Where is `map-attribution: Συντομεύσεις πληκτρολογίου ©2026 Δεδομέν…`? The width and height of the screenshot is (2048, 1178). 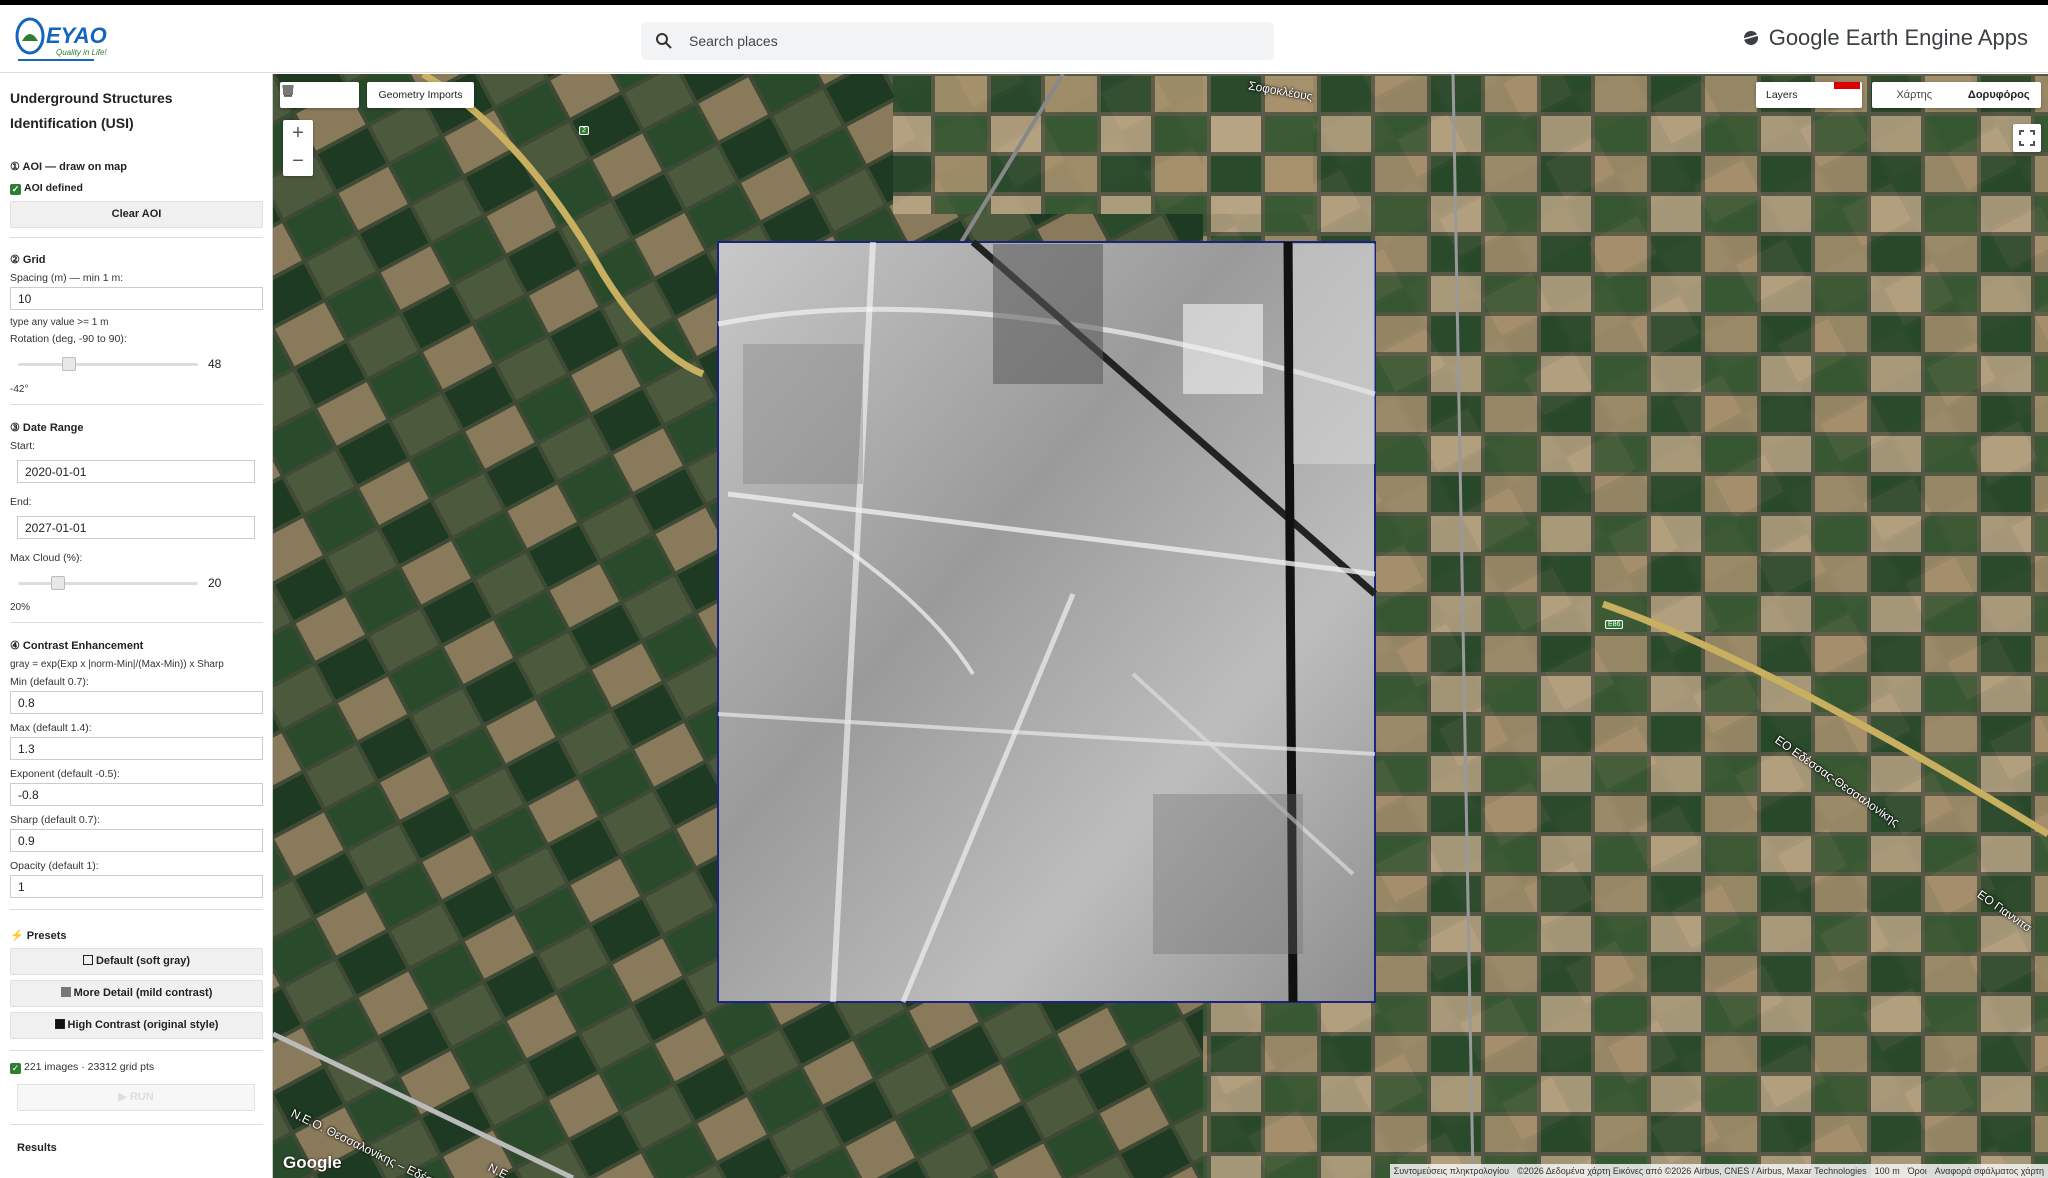 map-attribution: Συντομεύσεις πληκτρολογίου ©2026 Δεδομέν… is located at coordinates (1718, 1171).